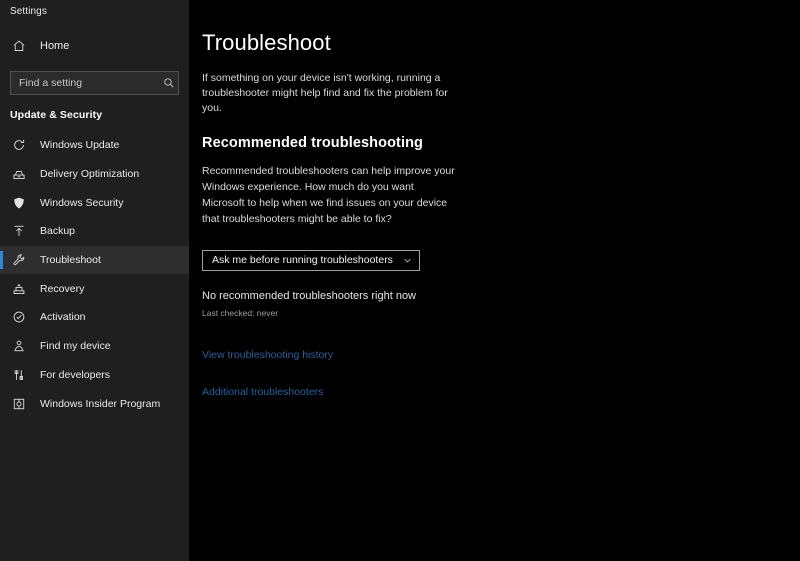  I want to click on sidebar-item-windows-security: Windows Security, so click(94, 202).